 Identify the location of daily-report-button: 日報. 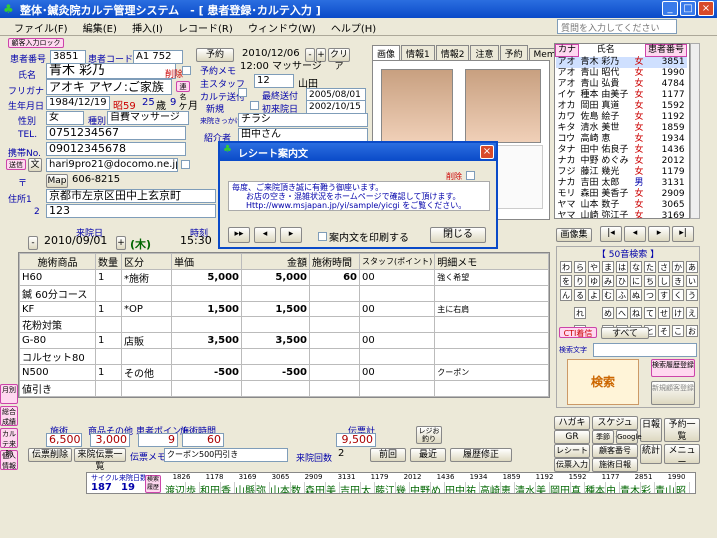
(651, 430).